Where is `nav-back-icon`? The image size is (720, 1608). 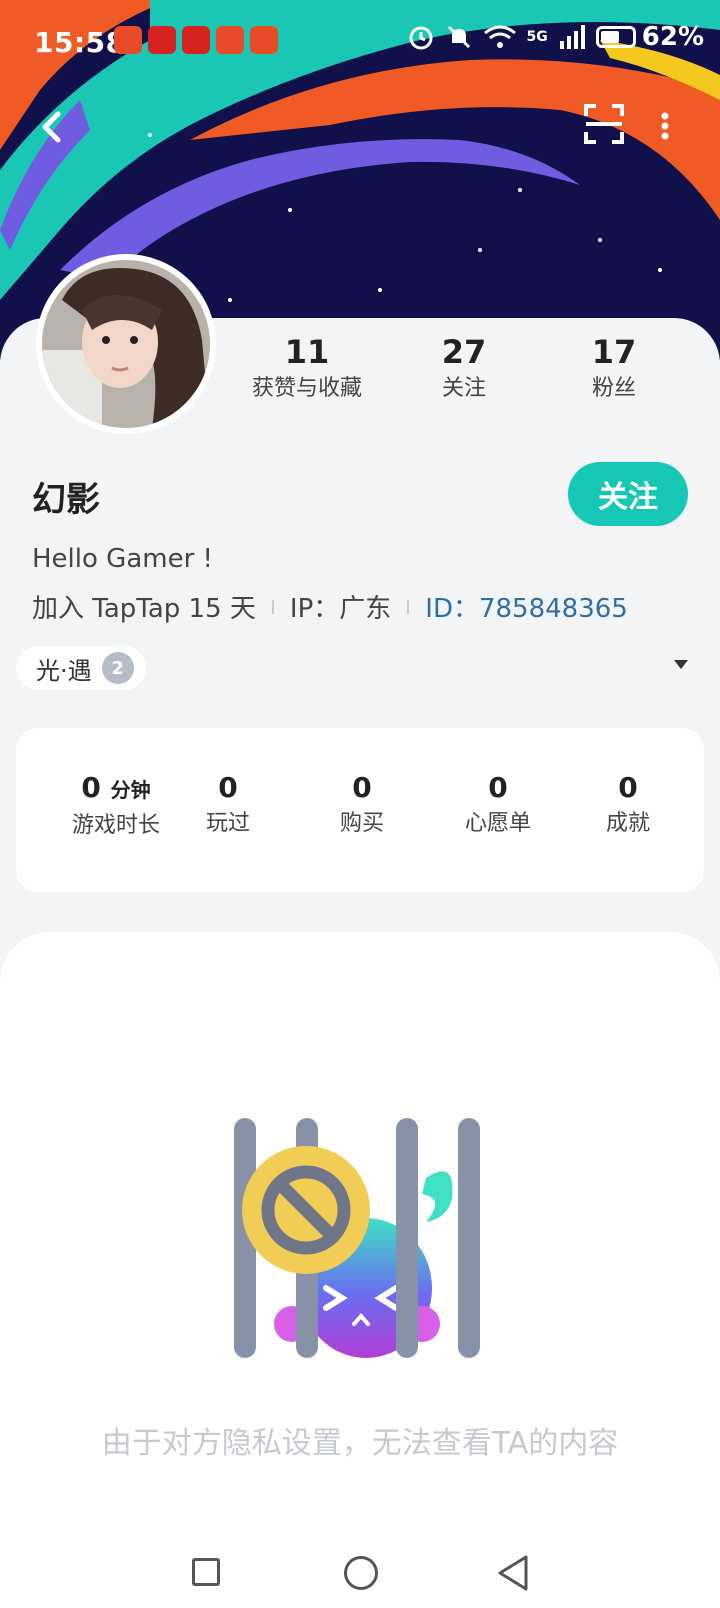
nav-back-icon is located at coordinates (513, 1573).